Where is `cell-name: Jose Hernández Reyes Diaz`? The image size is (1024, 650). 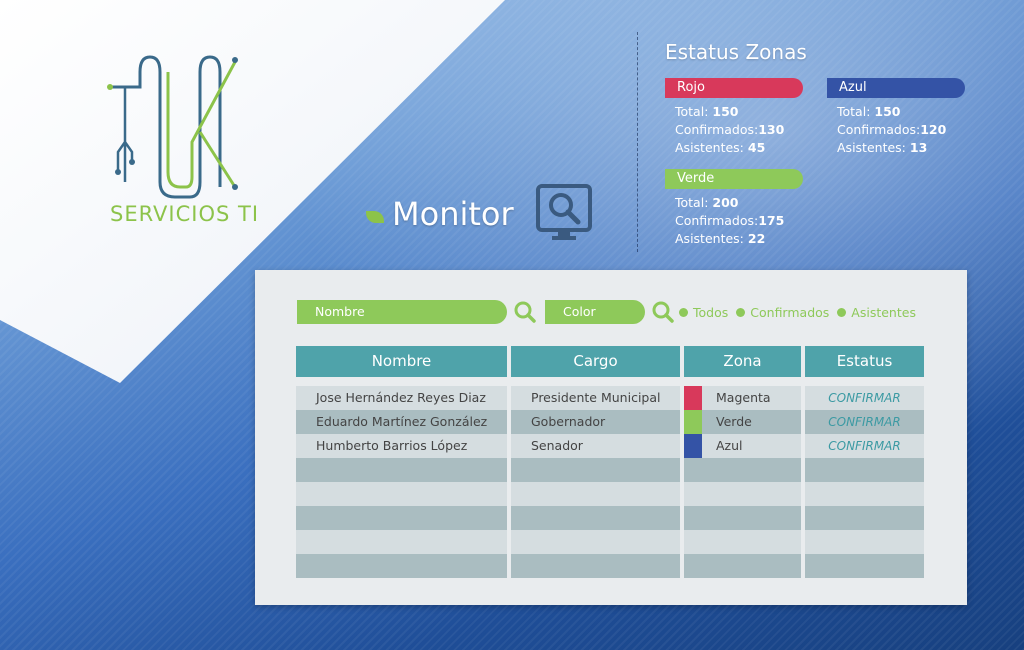 cell-name: Jose Hernández Reyes Diaz is located at coordinates (401, 397).